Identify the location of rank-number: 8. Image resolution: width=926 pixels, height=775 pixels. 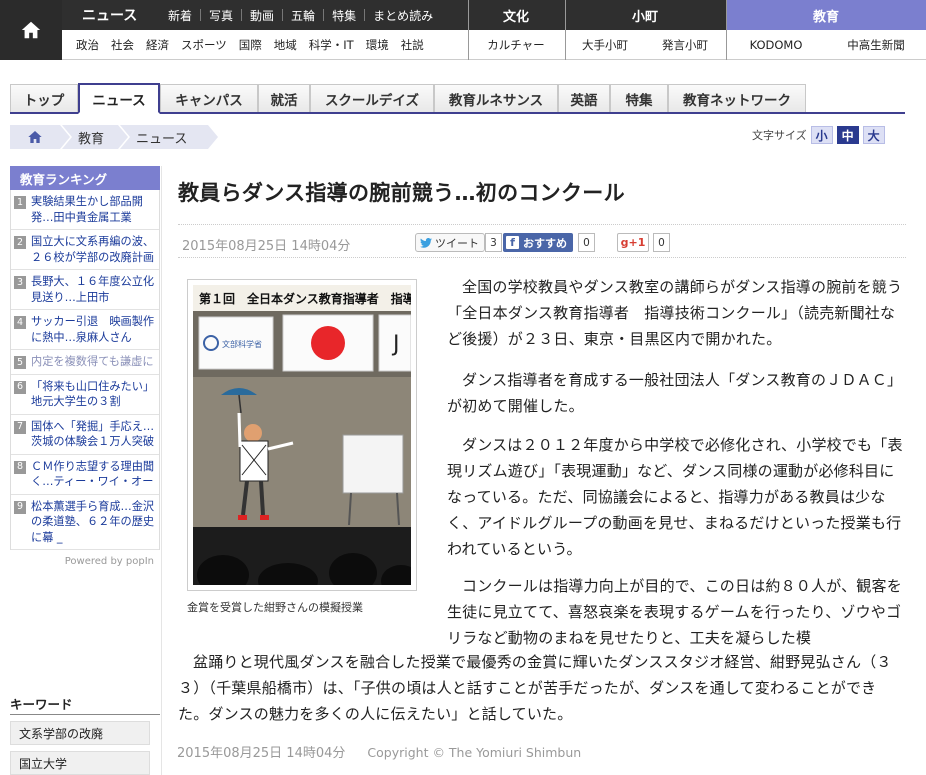
(20, 467).